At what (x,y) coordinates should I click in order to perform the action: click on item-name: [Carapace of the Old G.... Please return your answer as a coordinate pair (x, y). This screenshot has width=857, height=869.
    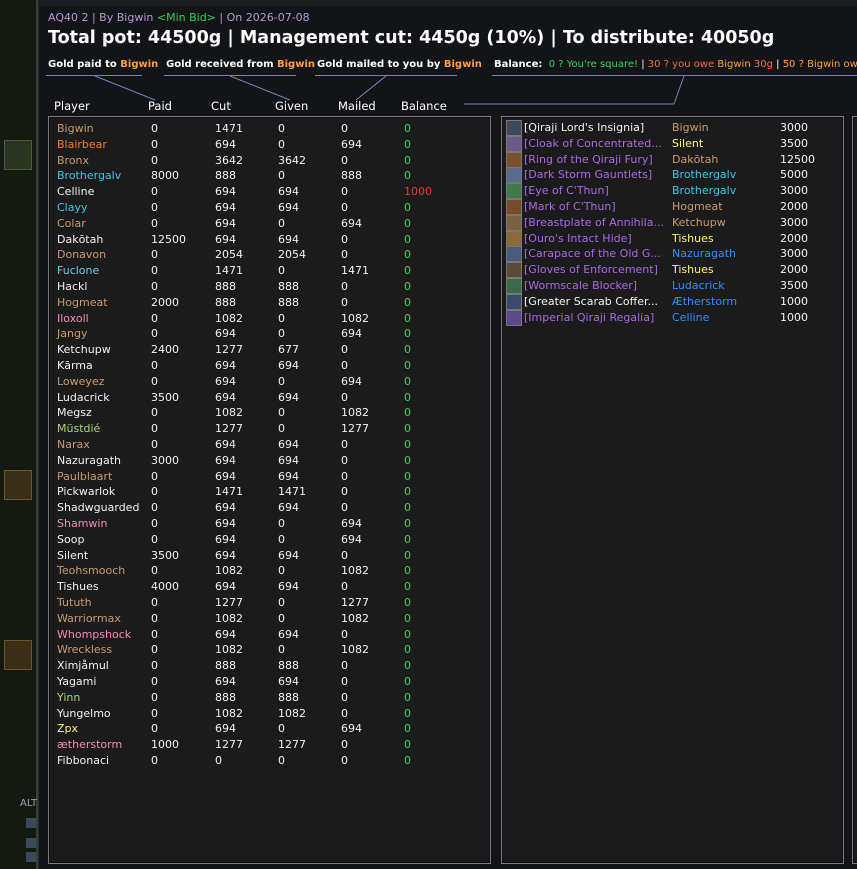
    Looking at the image, I should click on (596, 253).